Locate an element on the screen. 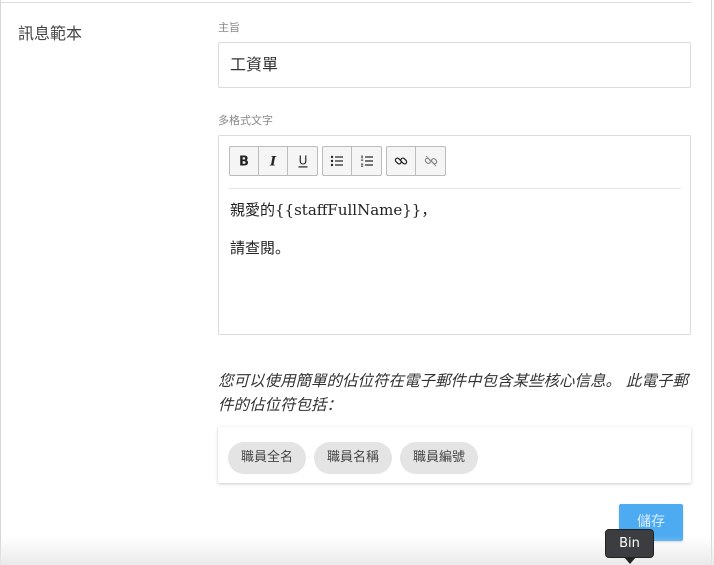 This screenshot has width=714, height=565. unlink-icon is located at coordinates (430, 161).